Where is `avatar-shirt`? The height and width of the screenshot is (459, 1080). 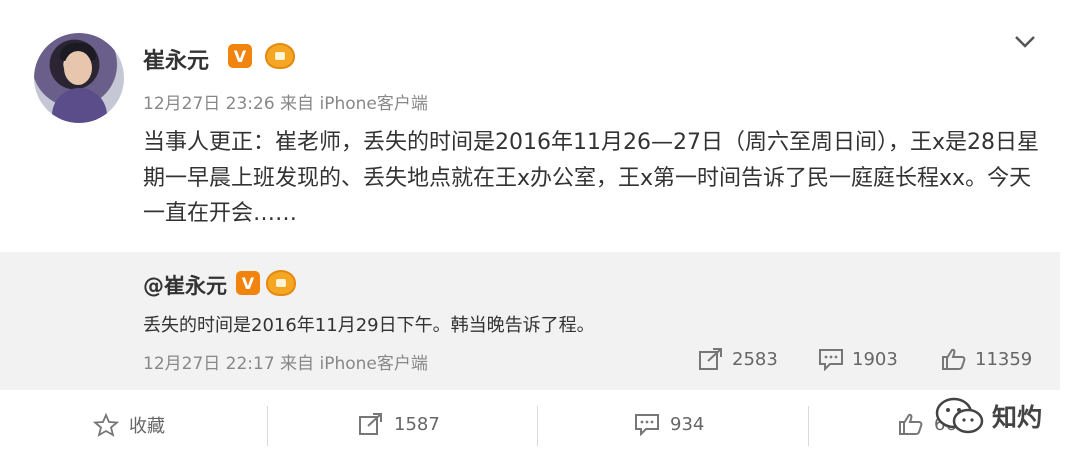
avatar-shirt is located at coordinates (79, 105).